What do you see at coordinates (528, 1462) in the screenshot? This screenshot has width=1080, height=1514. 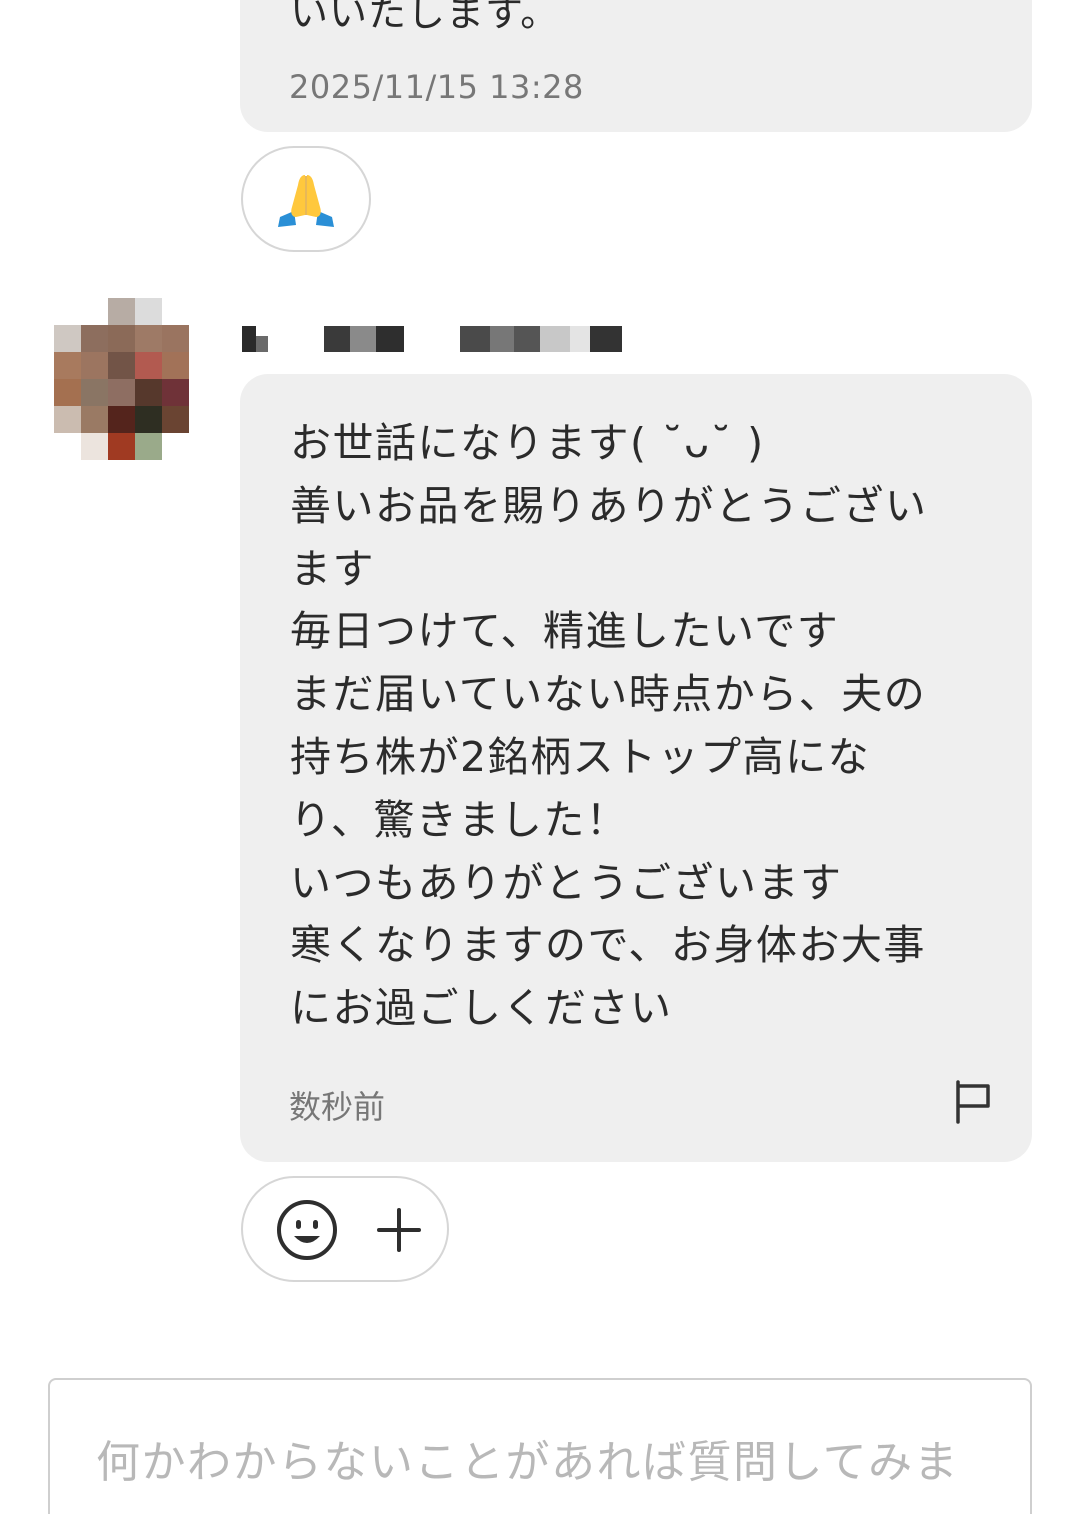 I see `message-input-placeholder: 何かわからないことがあれば質問してみま` at bounding box center [528, 1462].